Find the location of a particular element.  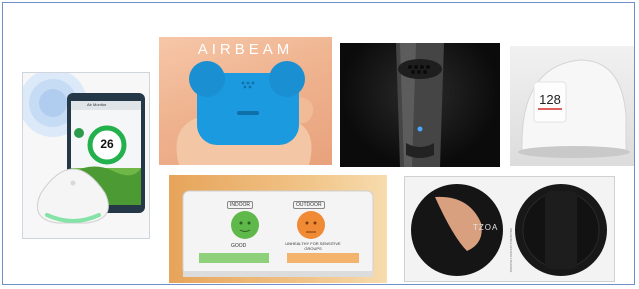

phone-app-and-triangle-monitor-photo: Air Monitor 26 is located at coordinates (86, 155).